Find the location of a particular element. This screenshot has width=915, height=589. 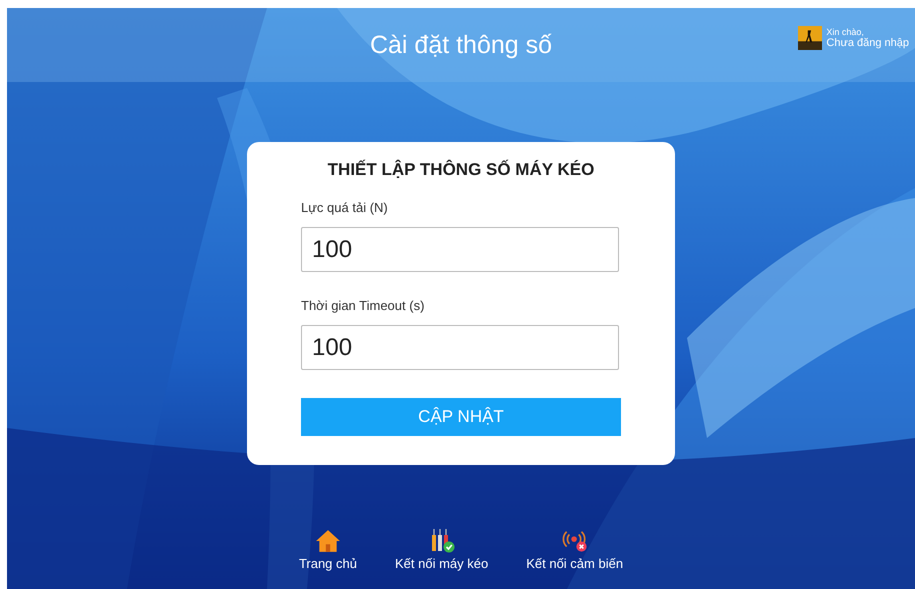

field-label: Lực quá tải (N) is located at coordinates (345, 207).